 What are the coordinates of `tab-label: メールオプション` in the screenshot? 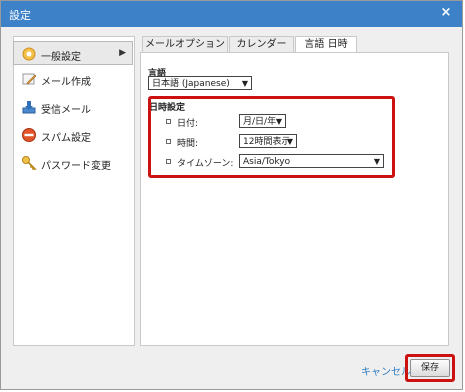 It's located at (185, 44).